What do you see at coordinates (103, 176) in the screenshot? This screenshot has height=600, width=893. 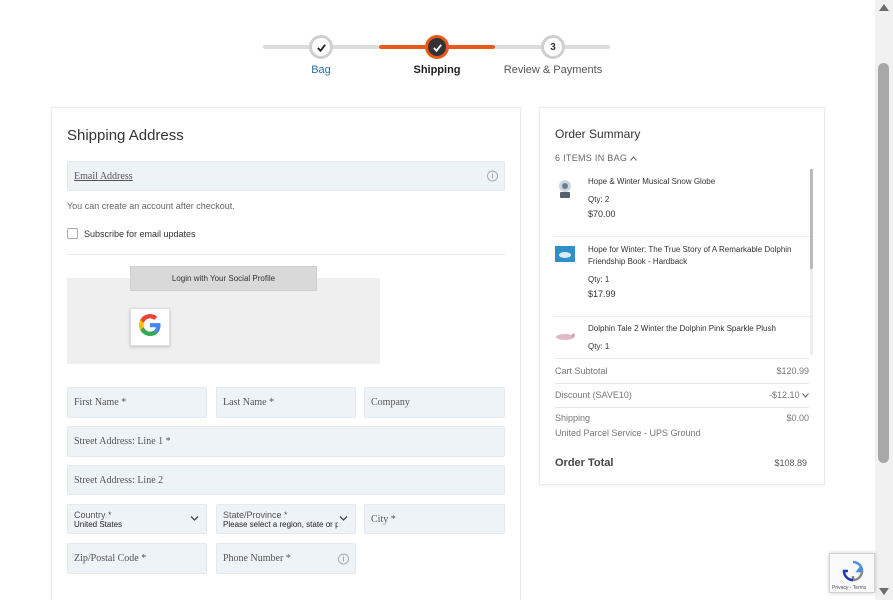 I see `email-placeholder: Email Address` at bounding box center [103, 176].